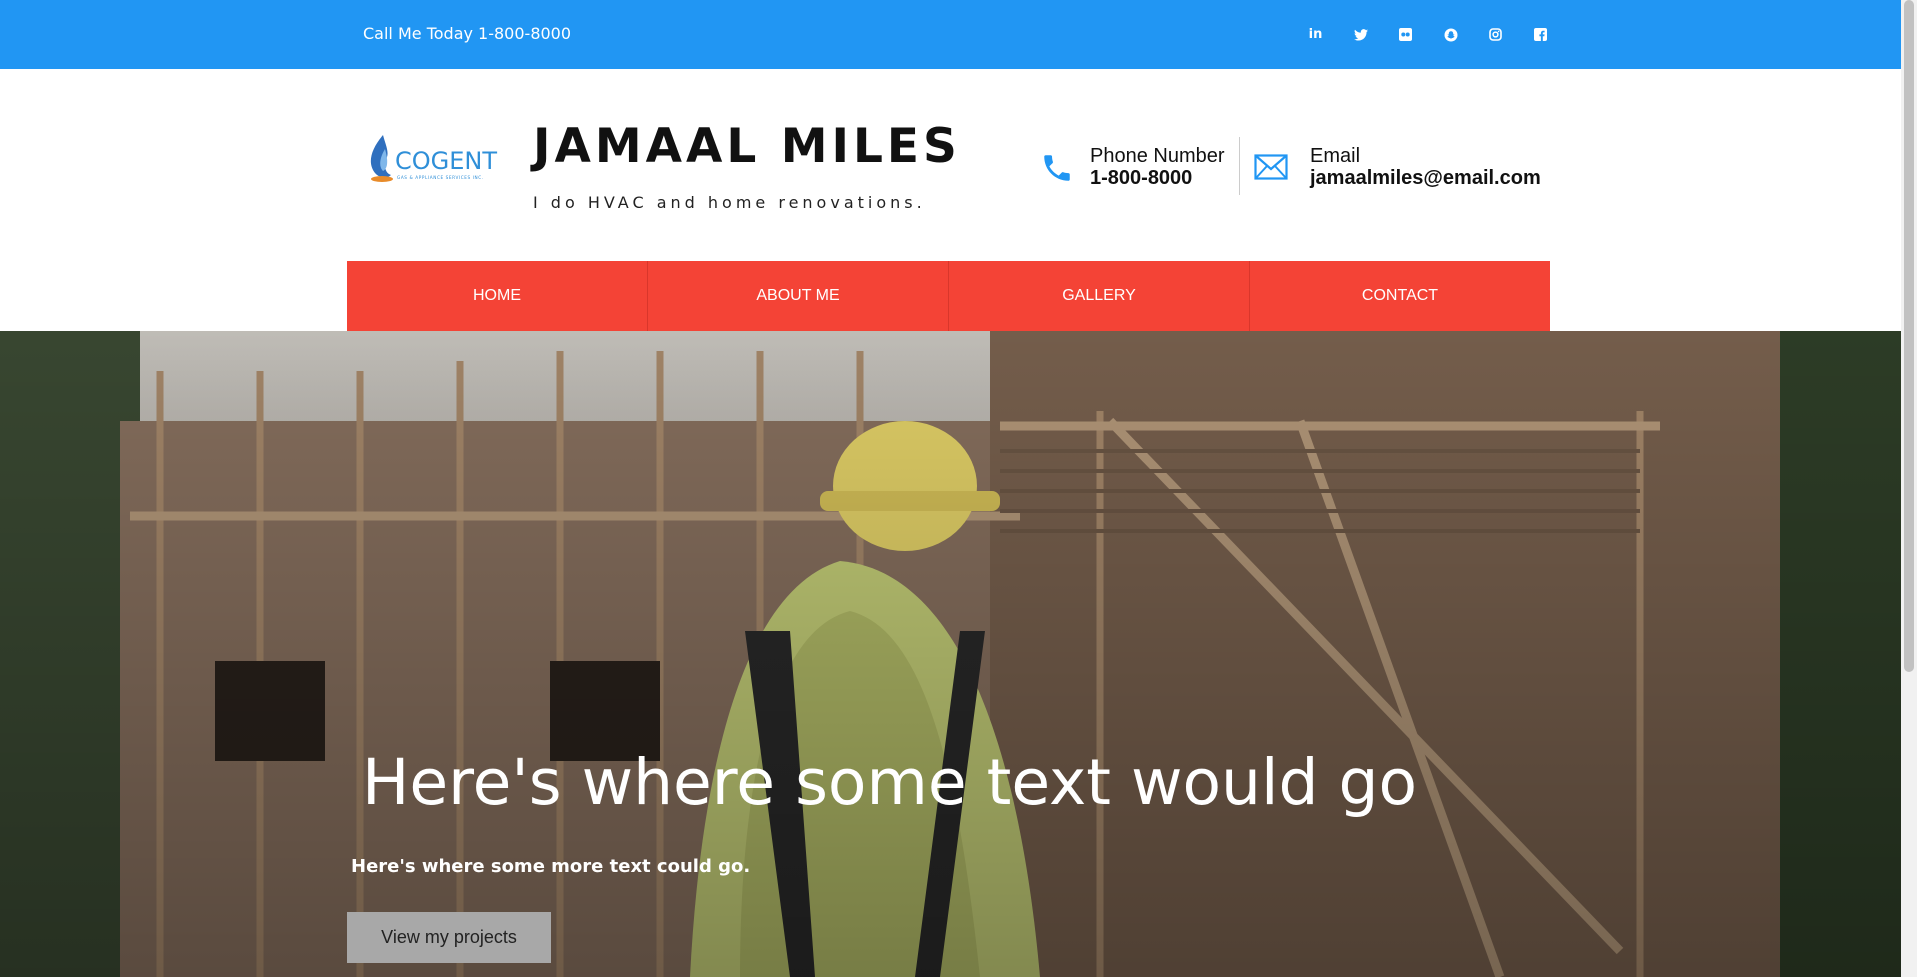 This screenshot has height=977, width=1917. Describe the element at coordinates (1157, 156) in the screenshot. I see `phone-label: Phone Number` at that location.